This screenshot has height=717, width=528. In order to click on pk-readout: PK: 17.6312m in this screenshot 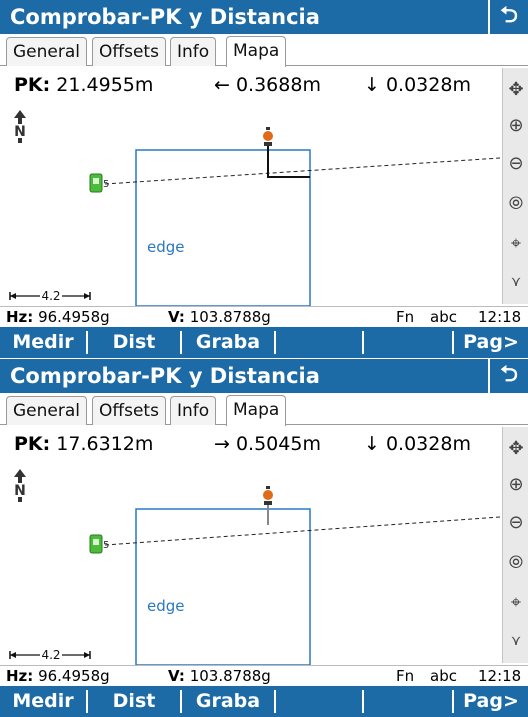, I will do `click(83, 444)`.